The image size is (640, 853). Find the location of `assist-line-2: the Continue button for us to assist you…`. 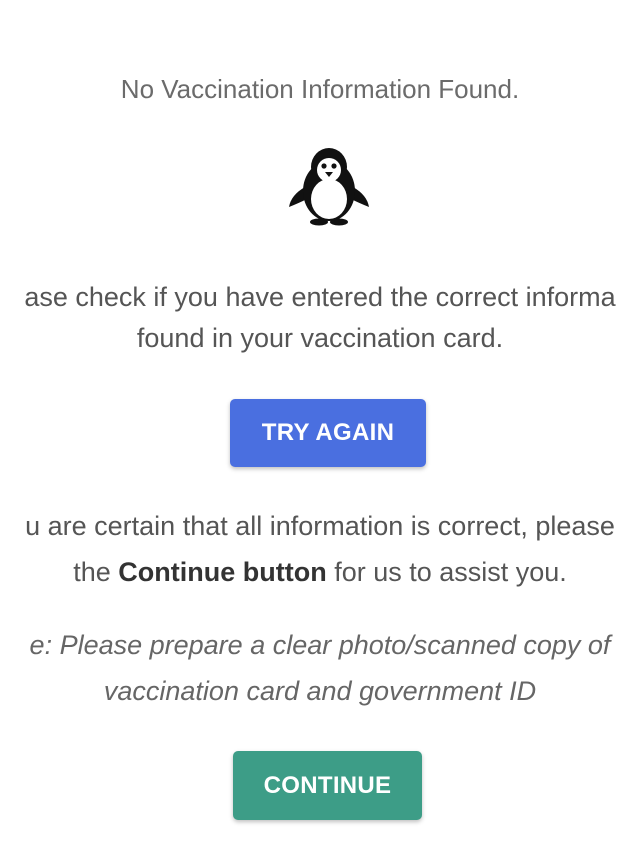

assist-line-2: the Continue button for us to assist you… is located at coordinates (320, 572).